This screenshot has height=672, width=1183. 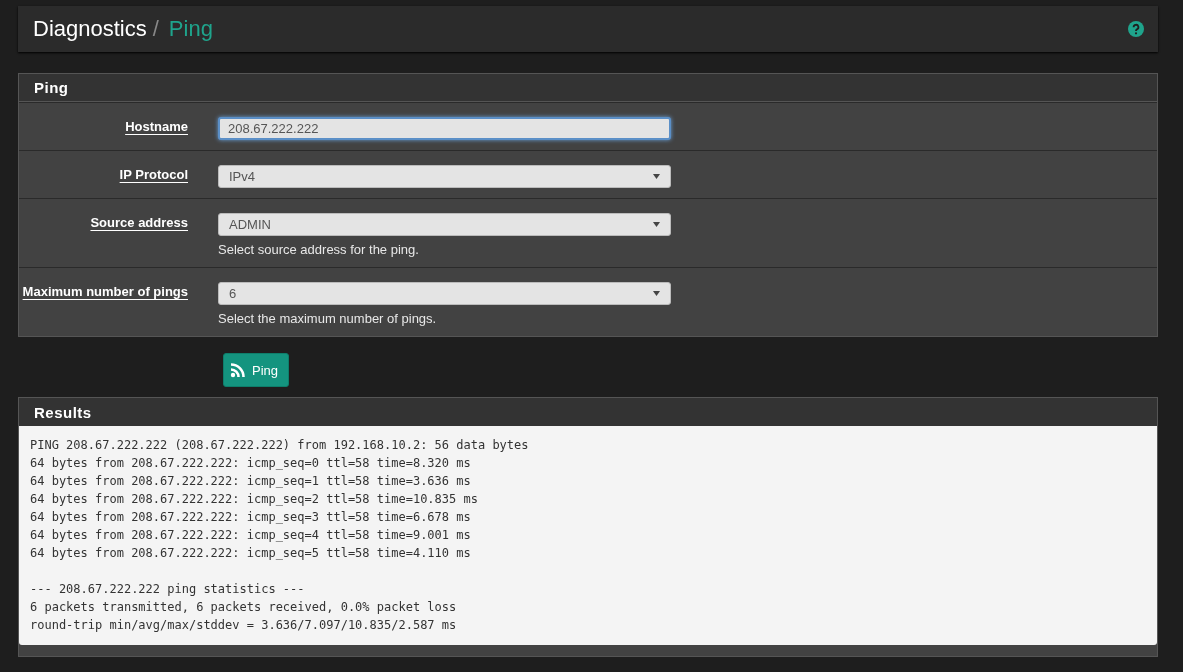 What do you see at coordinates (444, 224) in the screenshot?
I see `select-field: ADMIN` at bounding box center [444, 224].